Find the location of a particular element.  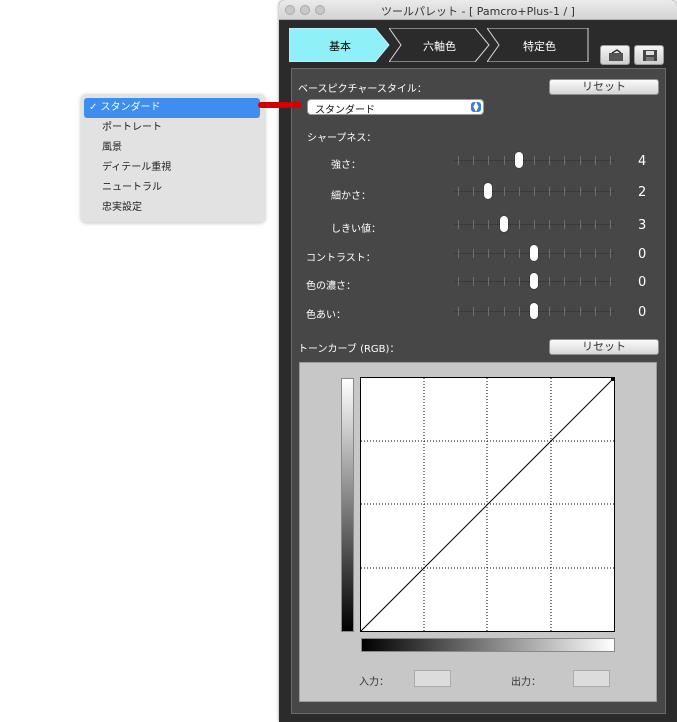

tone-curve-reset-button: リセット is located at coordinates (604, 347).